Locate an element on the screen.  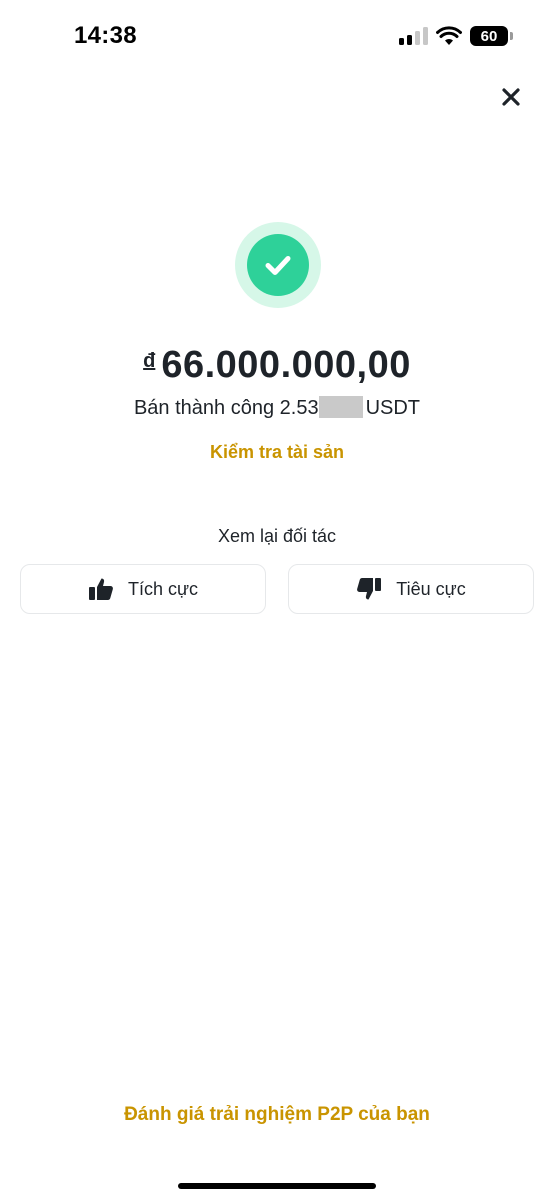
home-indicator is located at coordinates (277, 1186).